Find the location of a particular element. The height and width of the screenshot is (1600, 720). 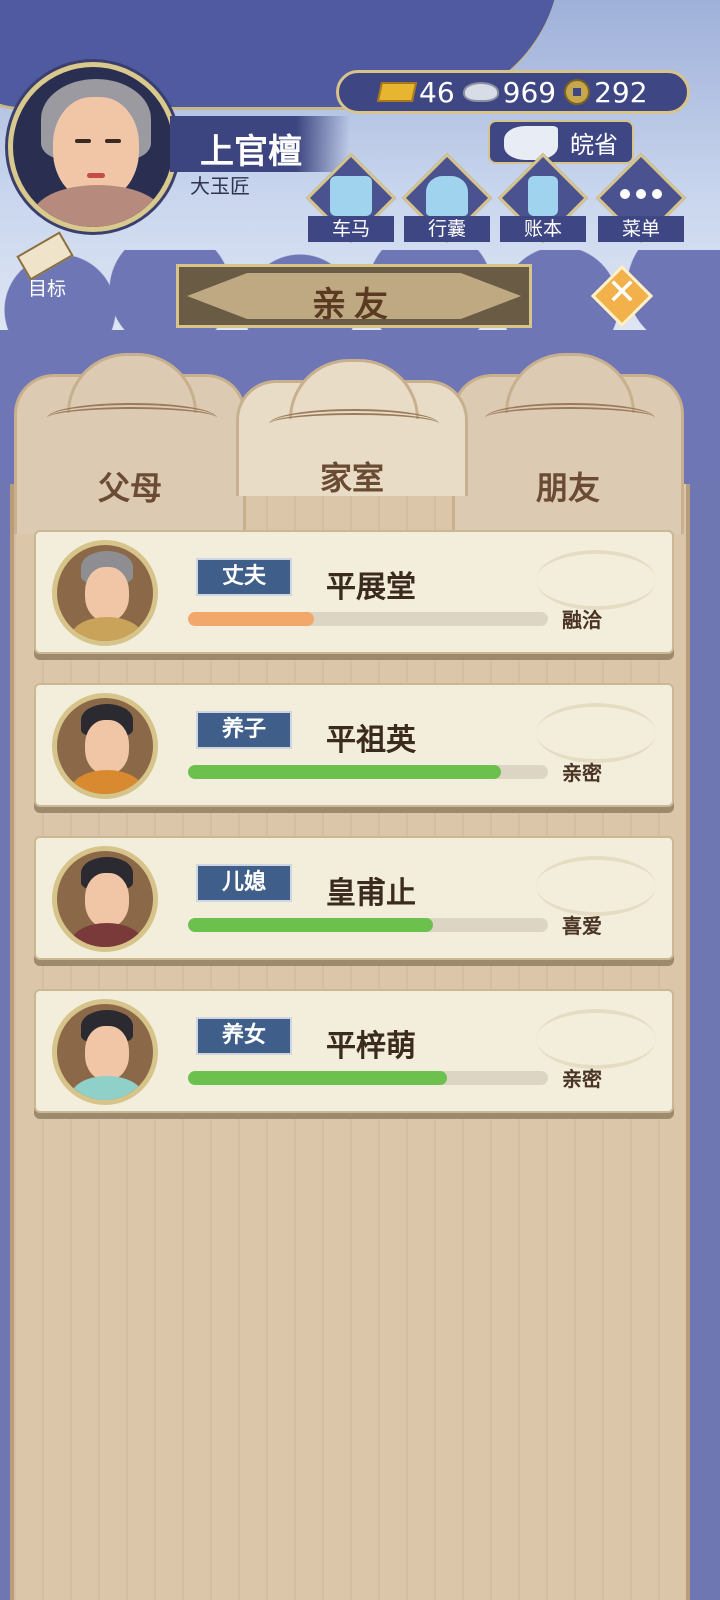

region-button: 皖省 is located at coordinates (561, 142).